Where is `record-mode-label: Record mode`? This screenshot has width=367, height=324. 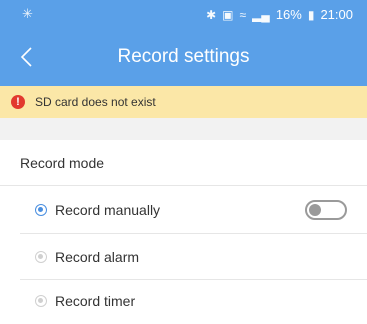
record-mode-label: Record mode is located at coordinates (62, 163).